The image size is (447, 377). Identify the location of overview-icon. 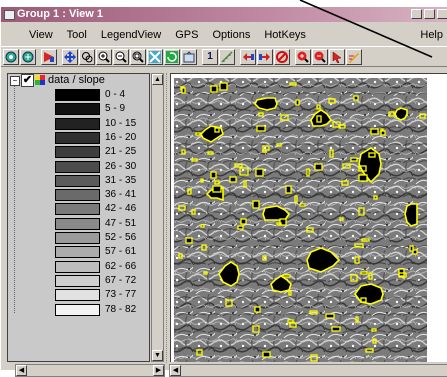
(189, 57).